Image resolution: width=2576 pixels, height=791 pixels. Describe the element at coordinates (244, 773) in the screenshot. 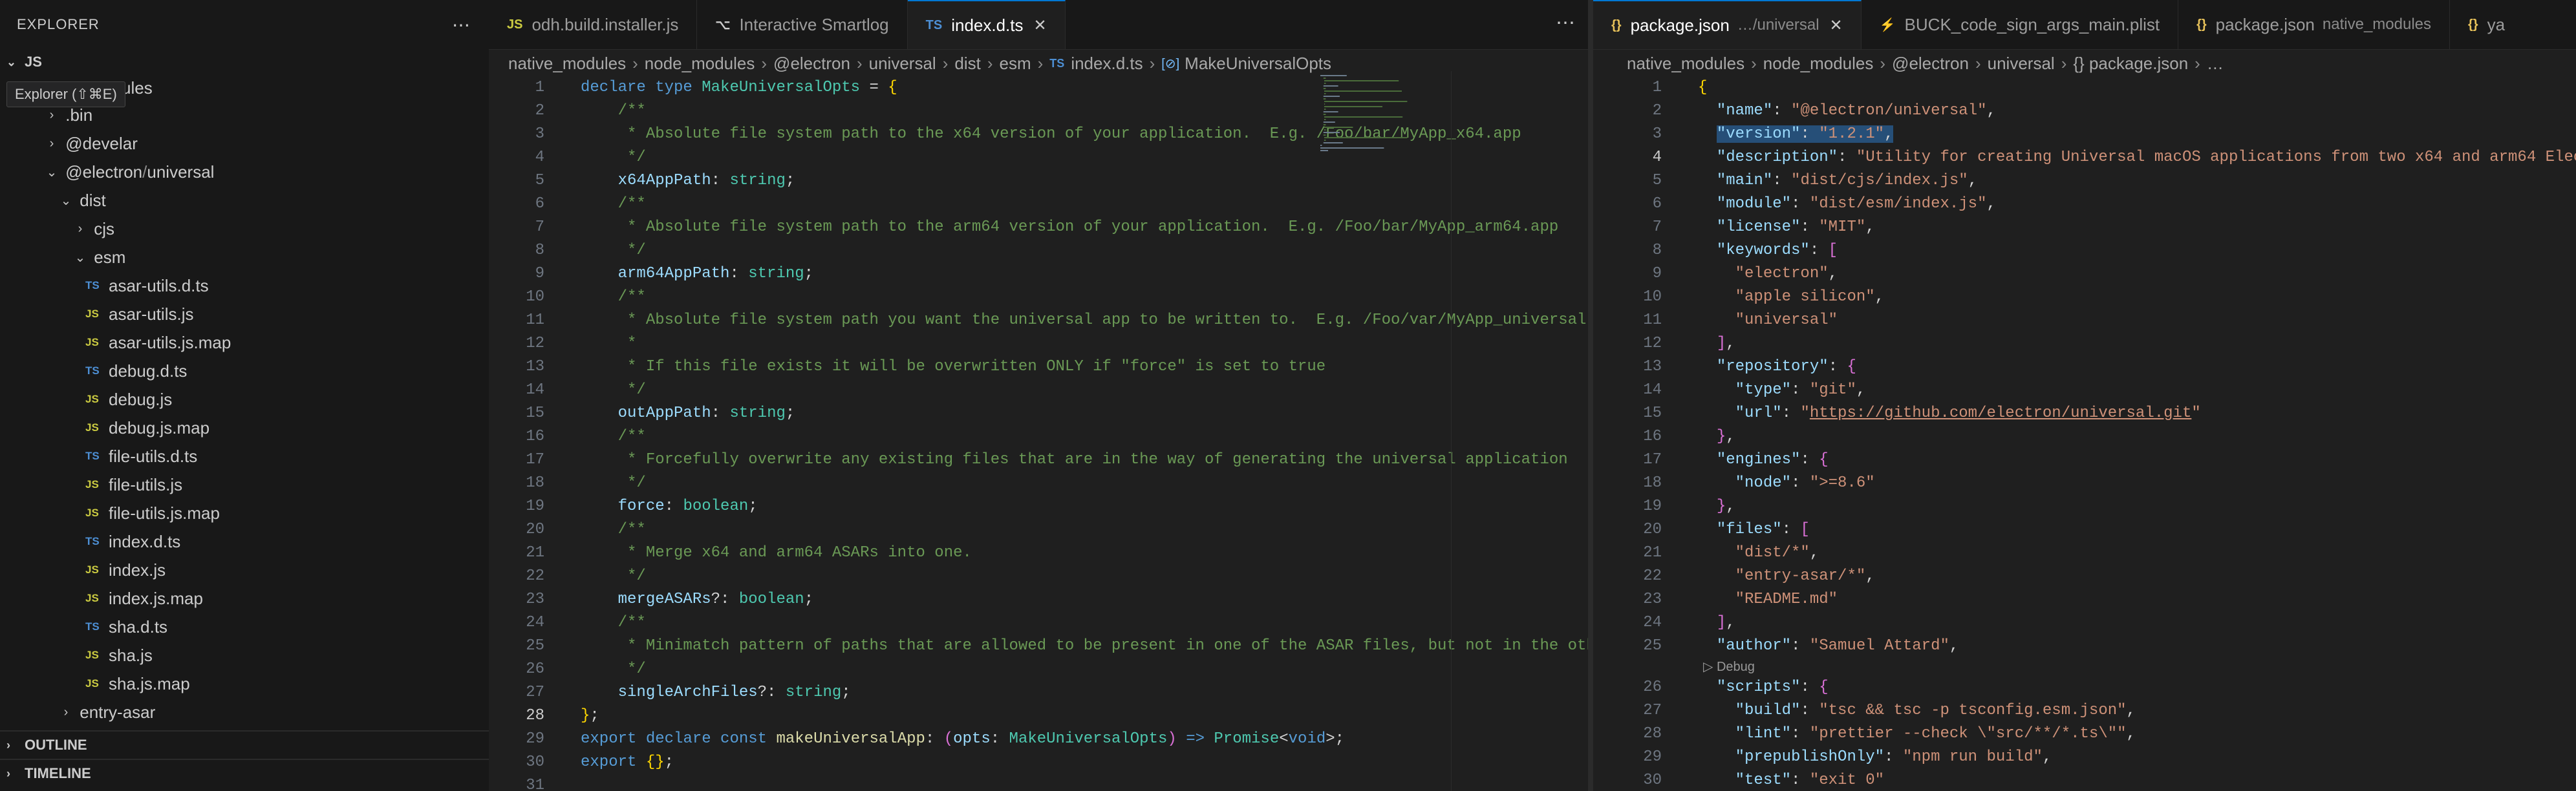

I see `timeline-section: › TIMELINE` at that location.